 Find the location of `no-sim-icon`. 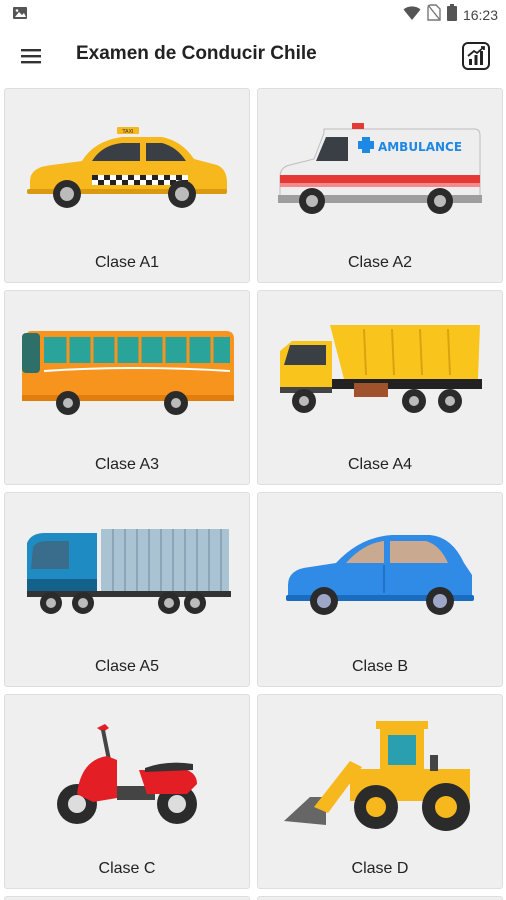

no-sim-icon is located at coordinates (434, 15).